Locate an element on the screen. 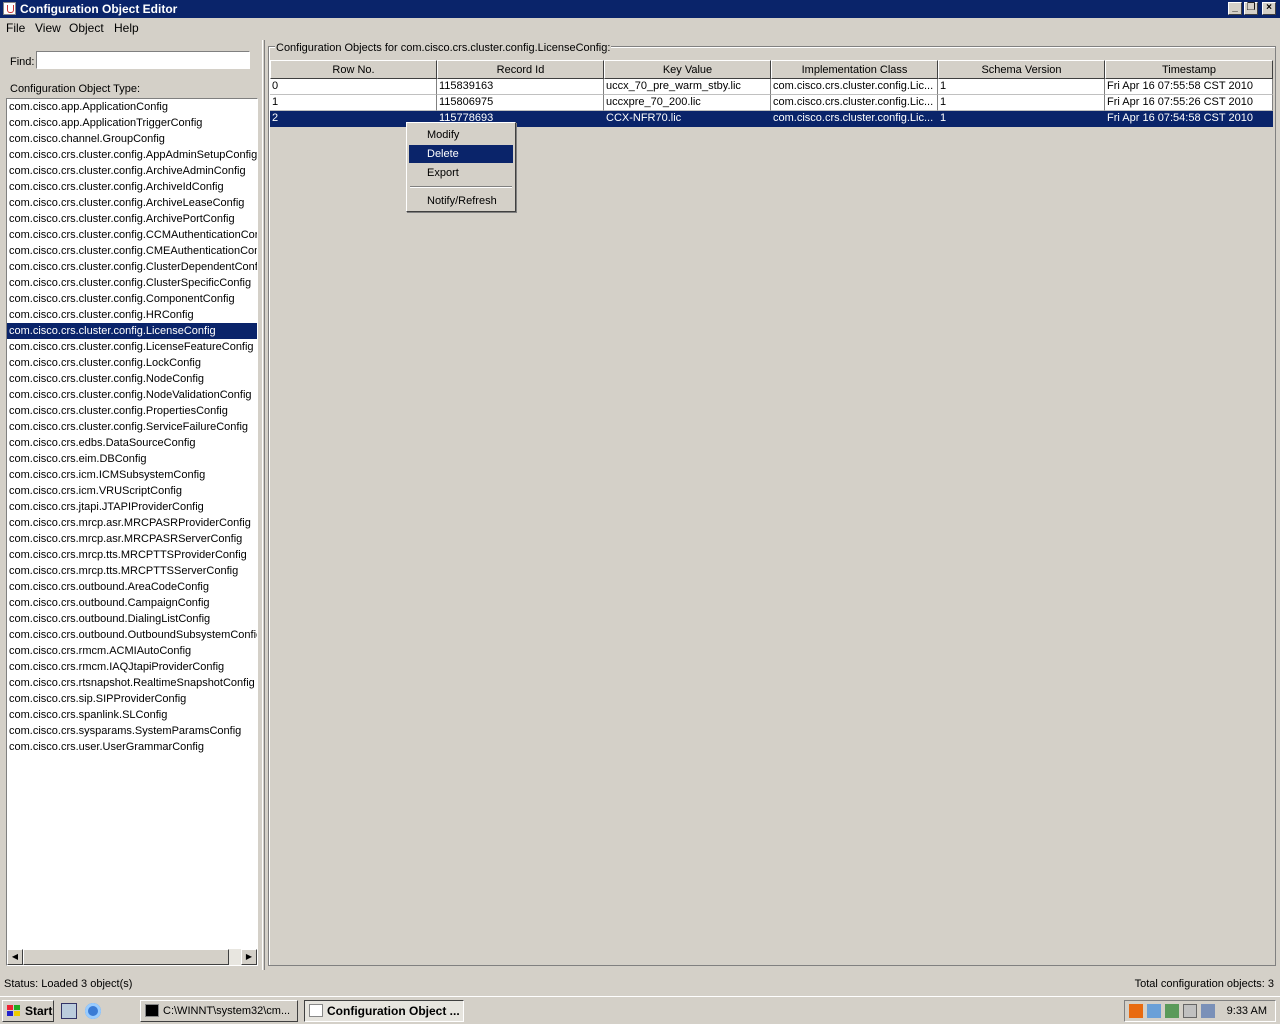 Image resolution: width=1280 pixels, height=1024 pixels. column-header: Implementation Class is located at coordinates (854, 69).